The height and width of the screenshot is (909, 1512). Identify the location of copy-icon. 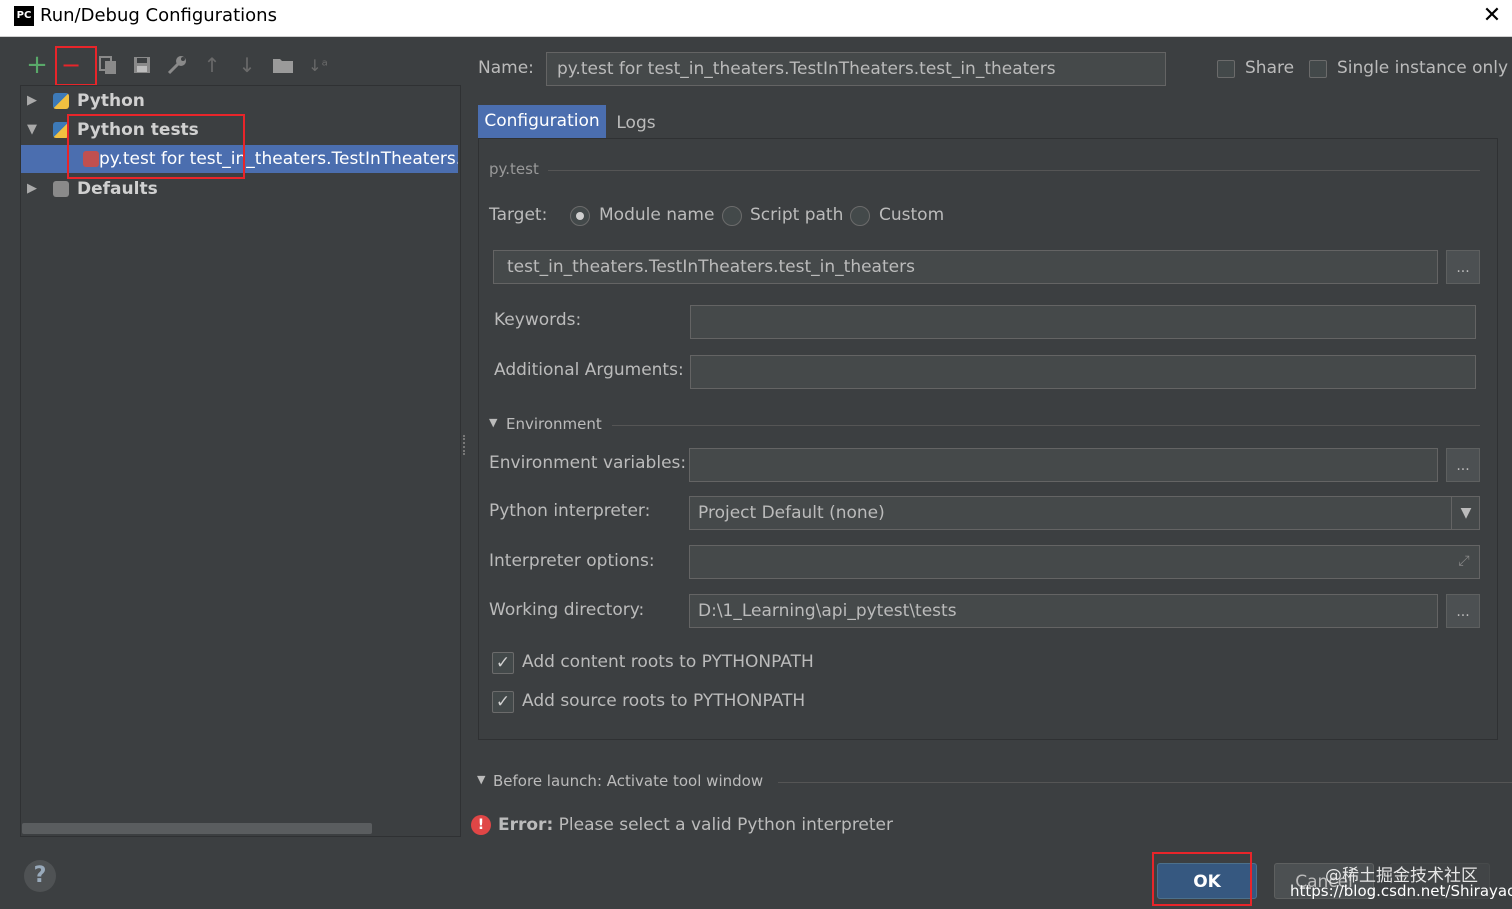
(108, 65).